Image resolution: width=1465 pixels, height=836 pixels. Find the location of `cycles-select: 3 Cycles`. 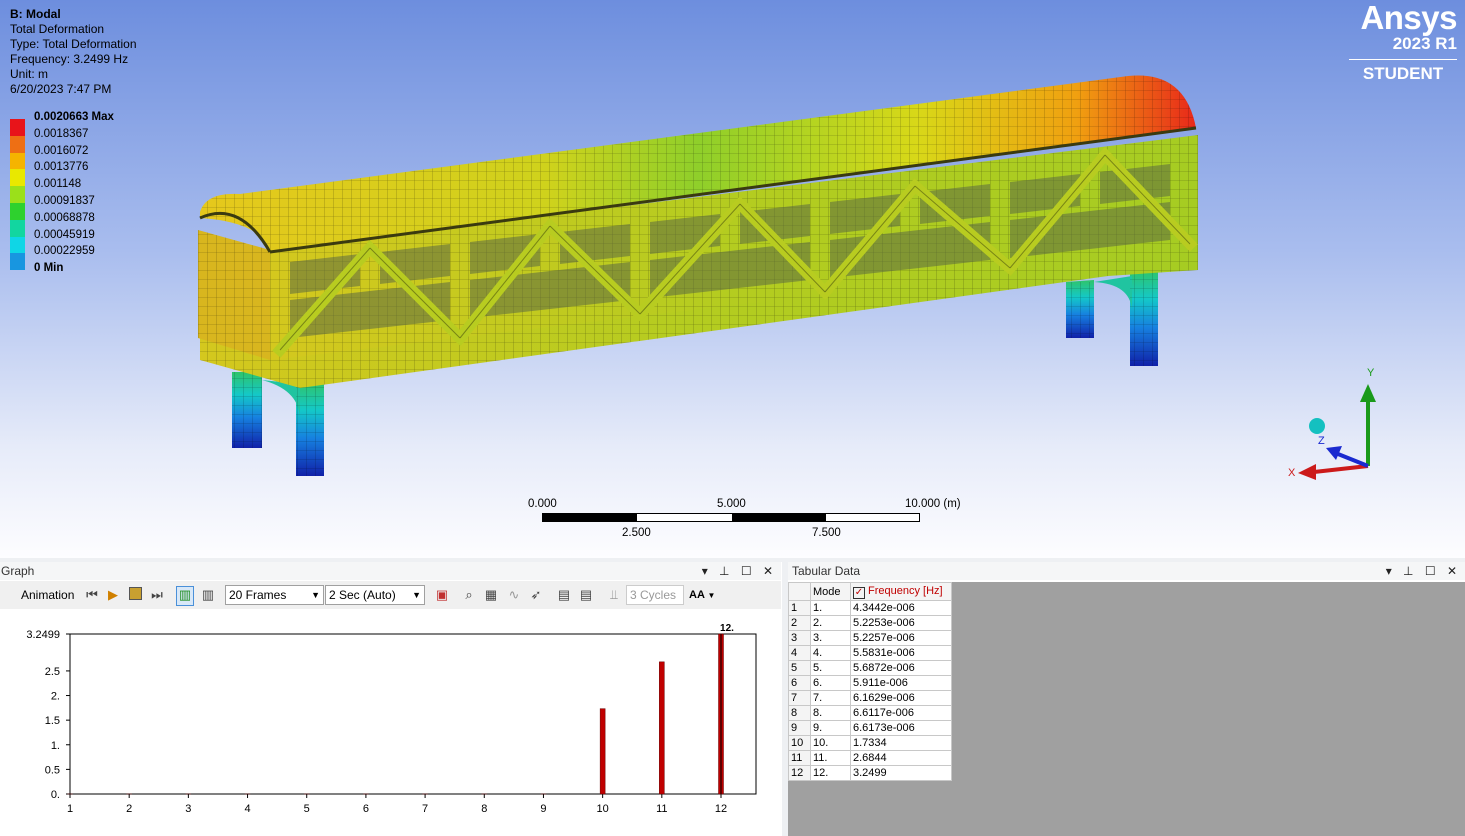

cycles-select: 3 Cycles is located at coordinates (655, 595).